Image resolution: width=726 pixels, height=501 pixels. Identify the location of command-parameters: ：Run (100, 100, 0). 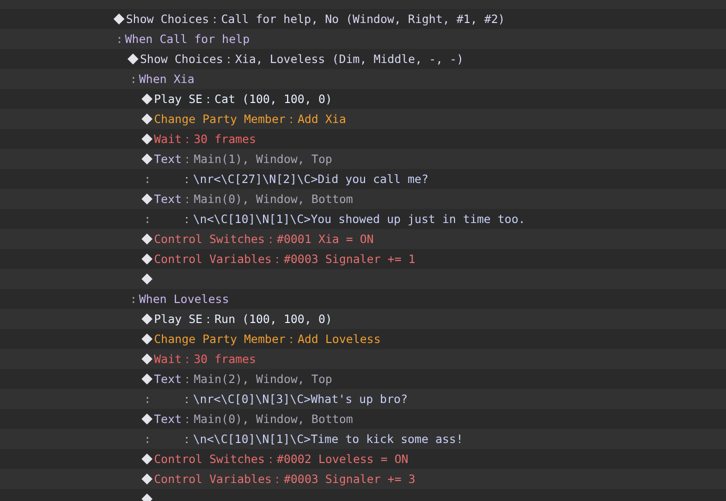
(267, 319).